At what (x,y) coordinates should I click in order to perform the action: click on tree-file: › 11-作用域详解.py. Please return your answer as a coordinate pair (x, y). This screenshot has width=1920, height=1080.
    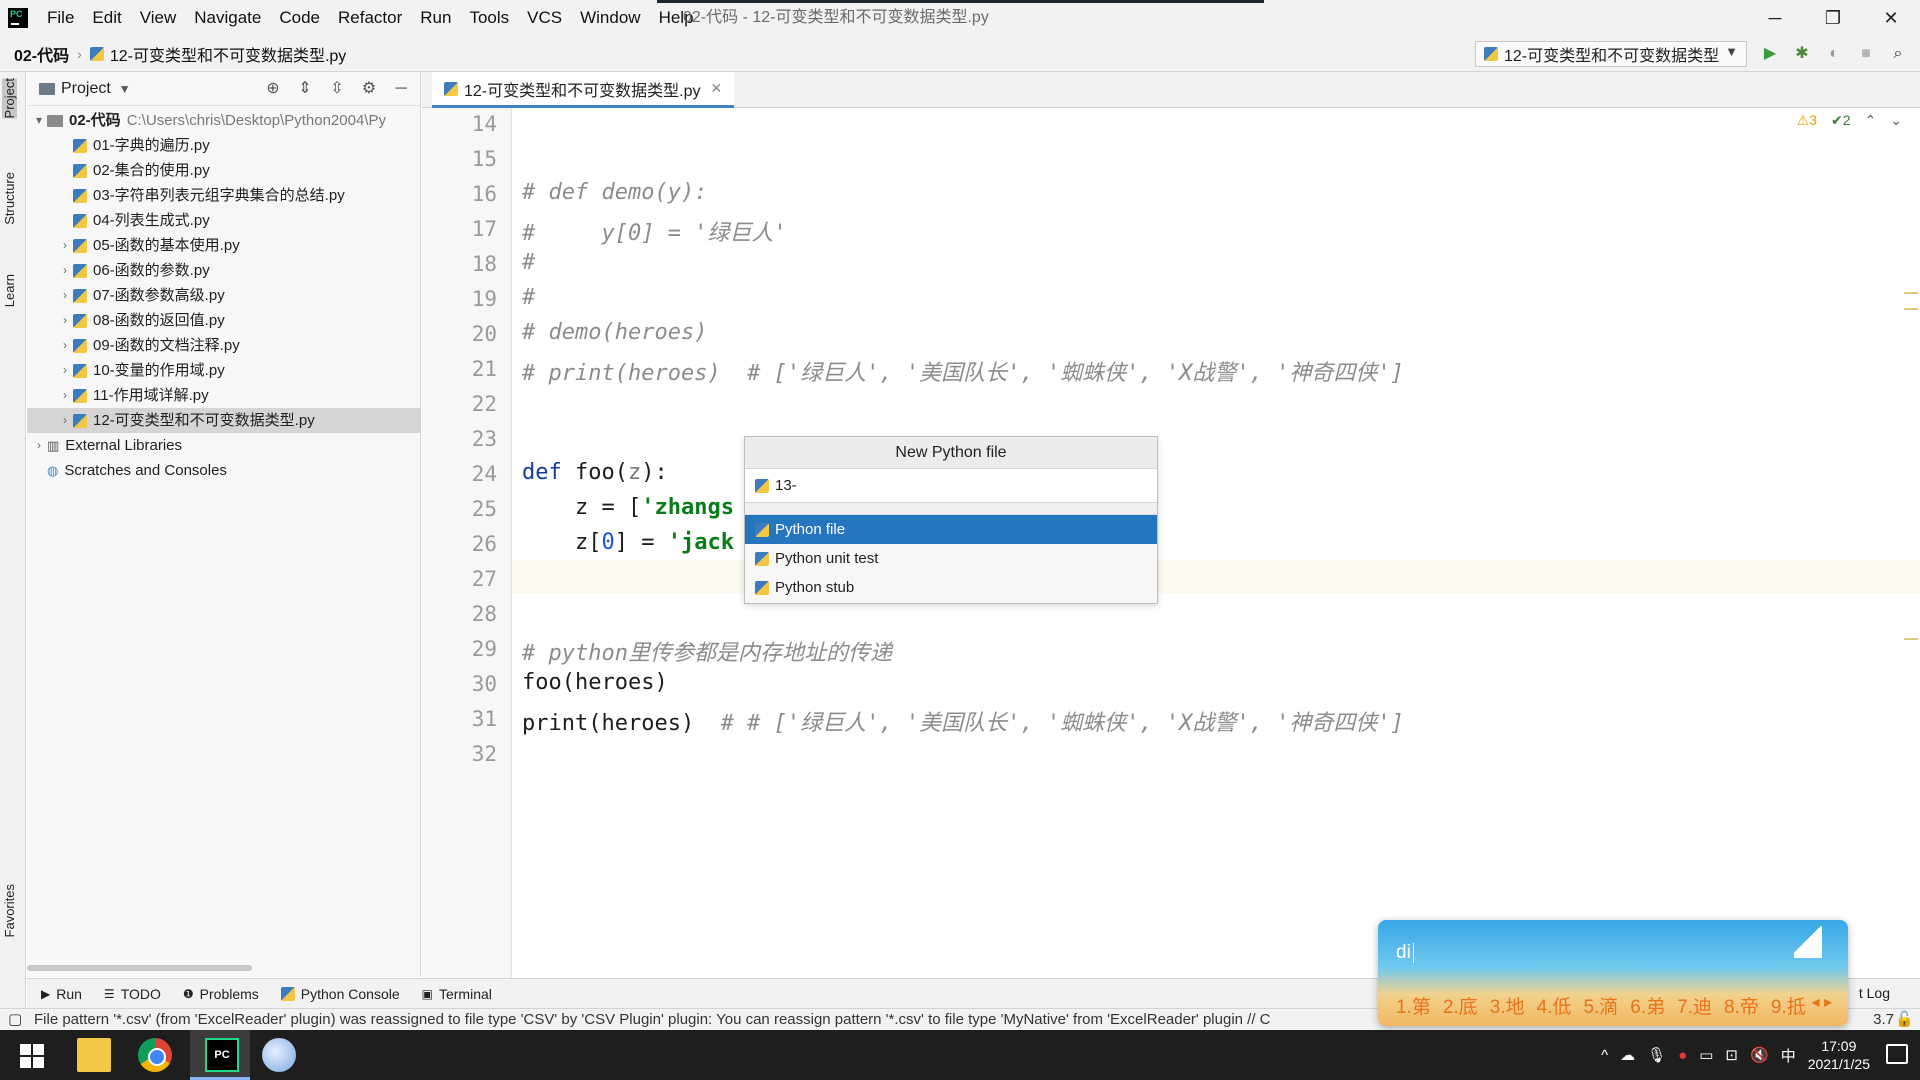
    Looking at the image, I should click on (223, 395).